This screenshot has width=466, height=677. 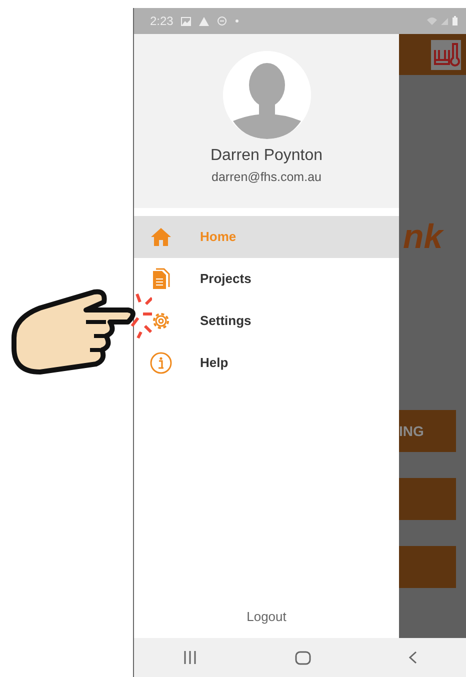 What do you see at coordinates (222, 21) in the screenshot?
I see `do-not-disturb-icon` at bounding box center [222, 21].